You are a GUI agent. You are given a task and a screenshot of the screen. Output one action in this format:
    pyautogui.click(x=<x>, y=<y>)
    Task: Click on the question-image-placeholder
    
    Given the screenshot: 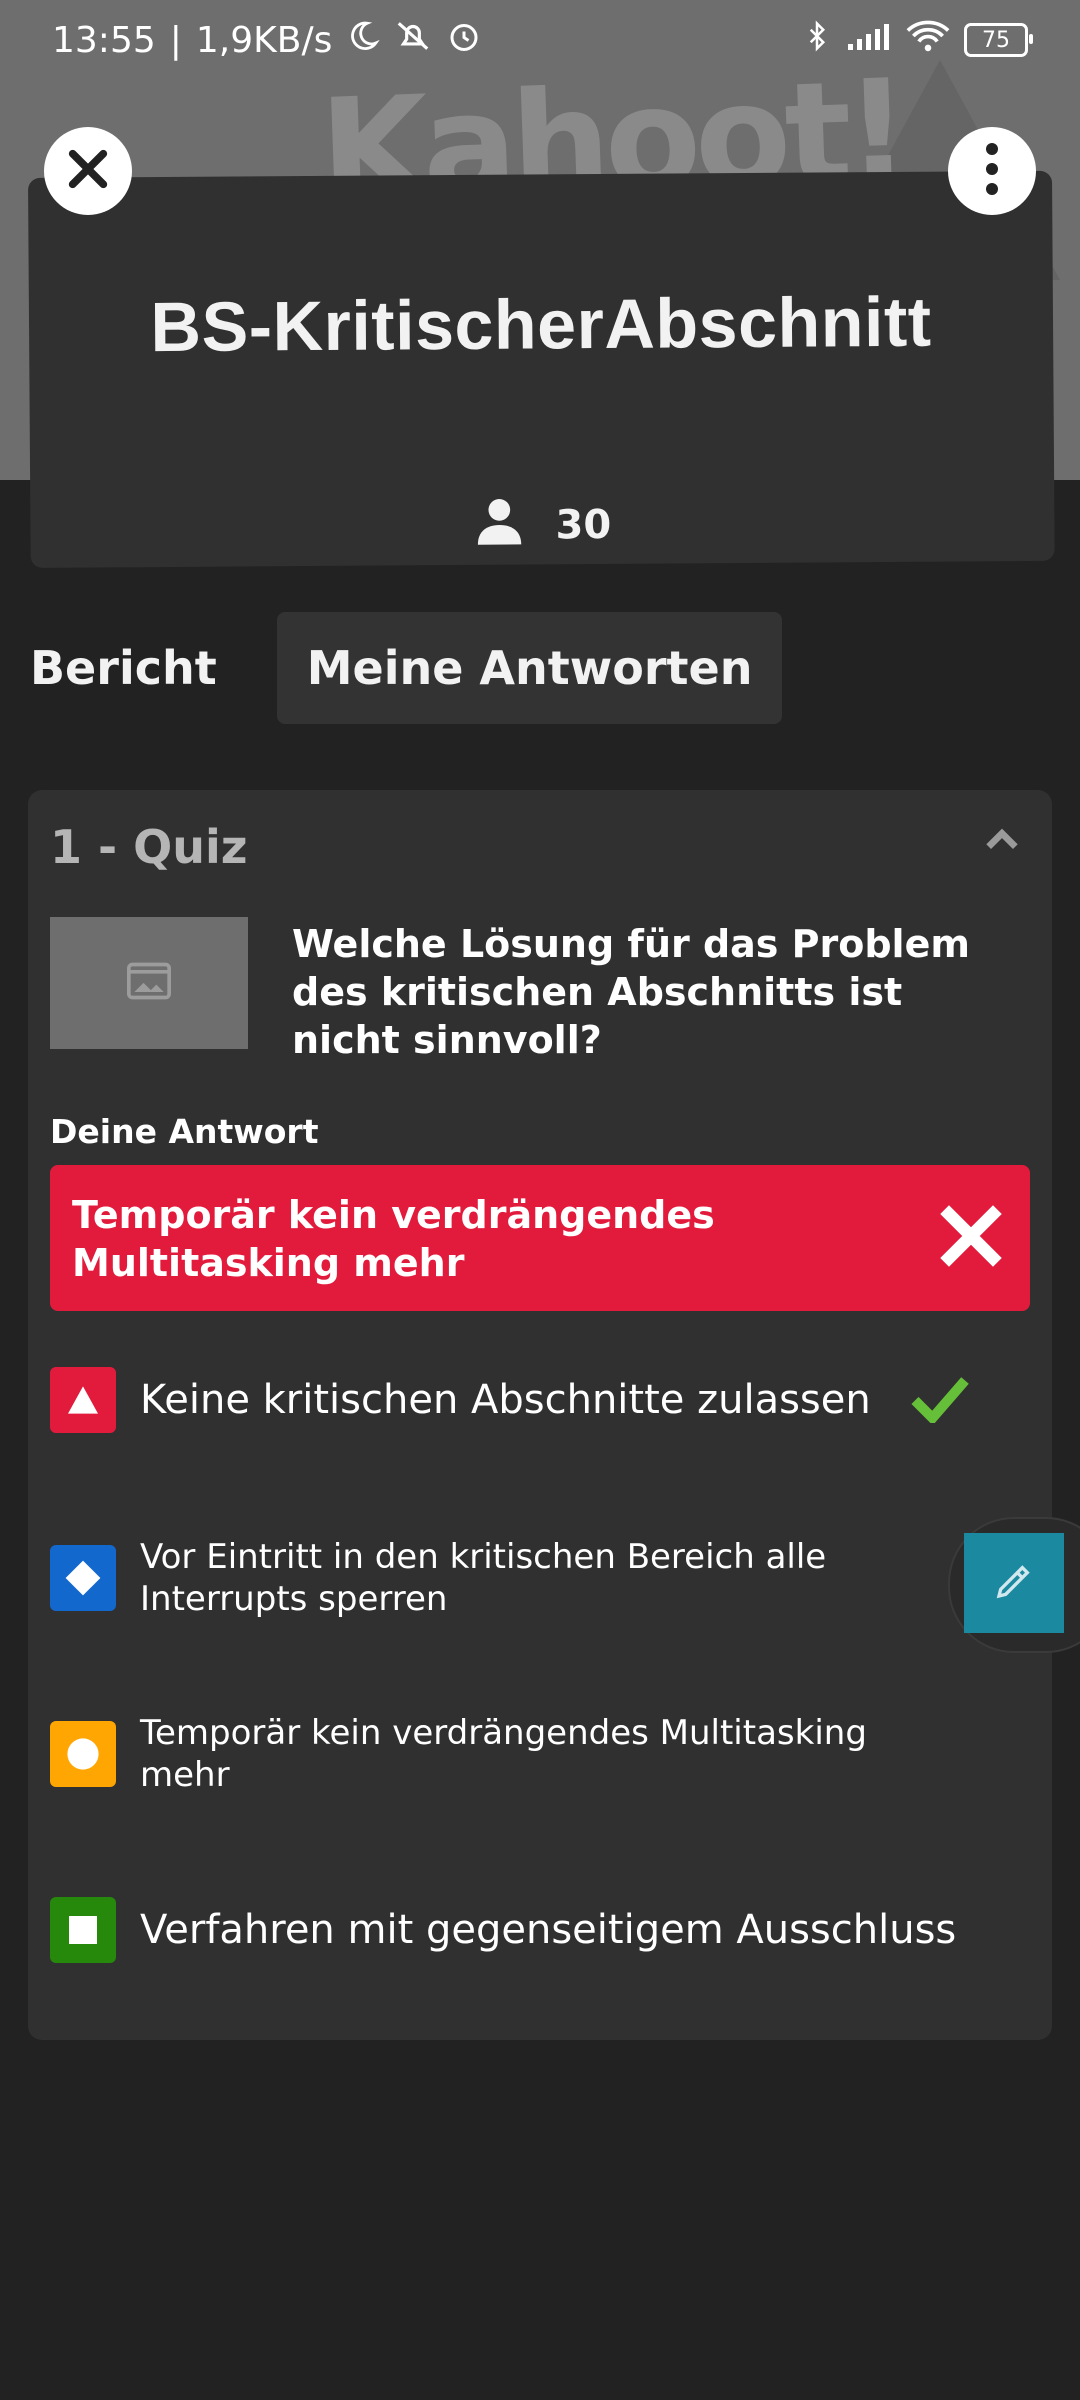 What is the action you would take?
    pyautogui.click(x=149, y=983)
    